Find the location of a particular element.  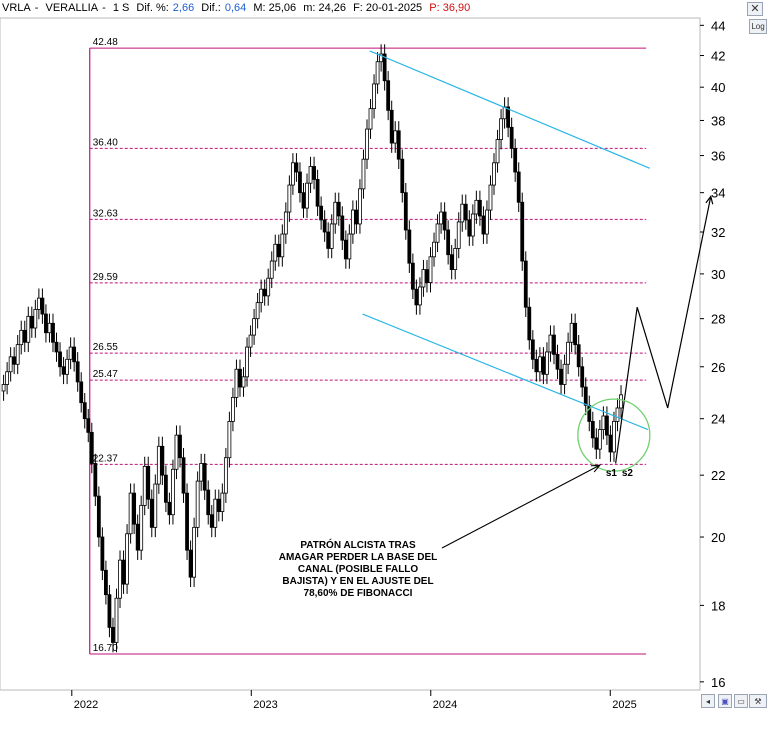

wrench-icon: ⚒ is located at coordinates (758, 701).